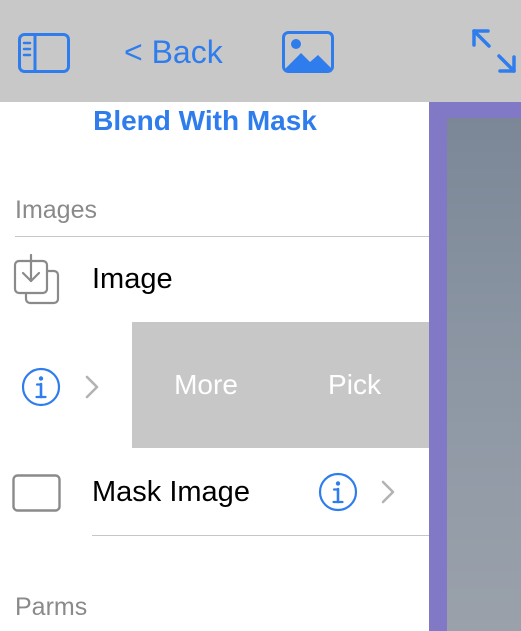 This screenshot has height=631, width=521. Describe the element at coordinates (66, 385) in the screenshot. I see `swiped-row` at that location.